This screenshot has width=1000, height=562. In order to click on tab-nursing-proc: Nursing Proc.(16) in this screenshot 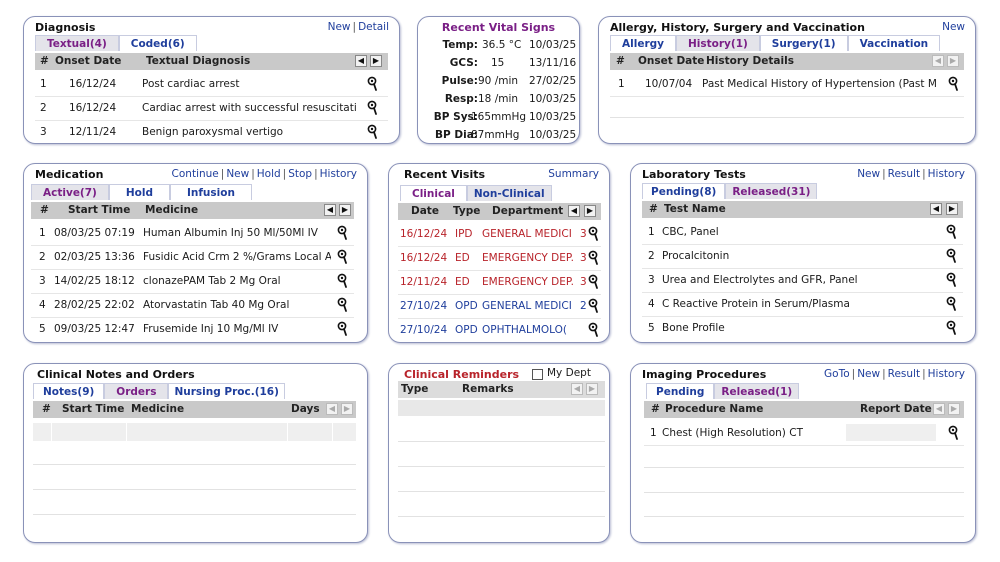, I will do `click(226, 391)`.